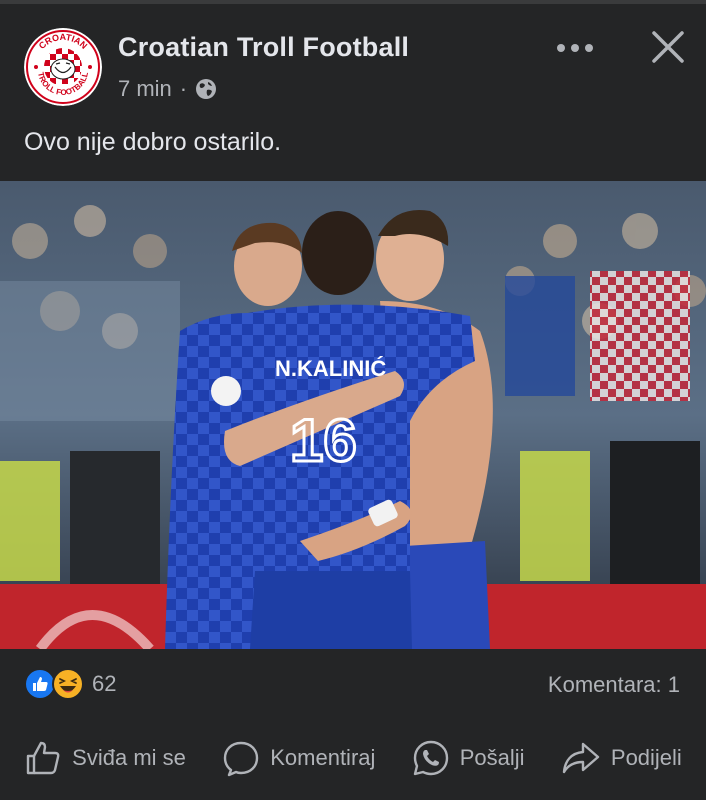 The image size is (706, 800). I want to click on close-button, so click(668, 47).